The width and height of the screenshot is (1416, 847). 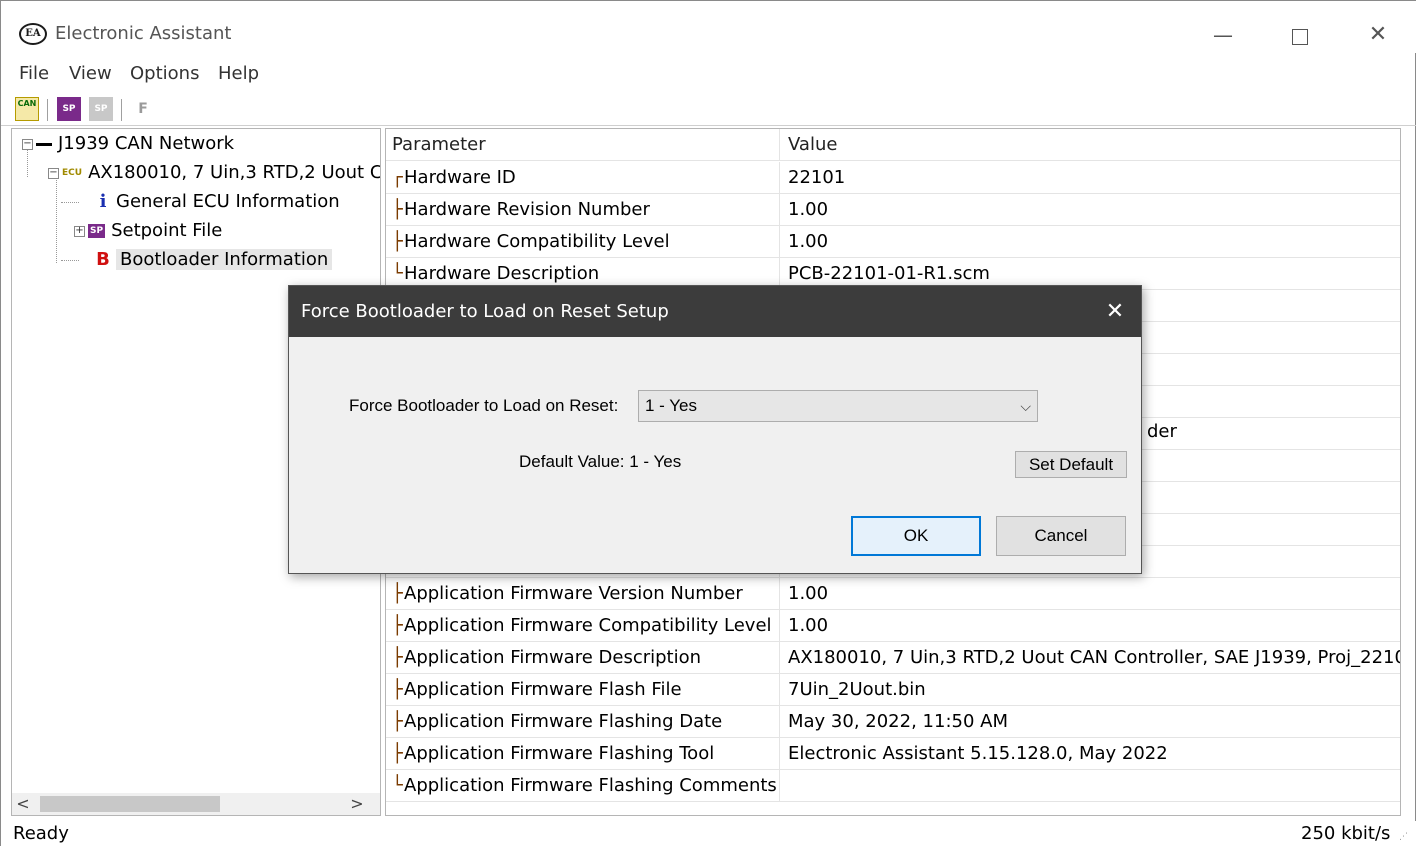 I want to click on setpoint-open-icon: SP, so click(x=69, y=109).